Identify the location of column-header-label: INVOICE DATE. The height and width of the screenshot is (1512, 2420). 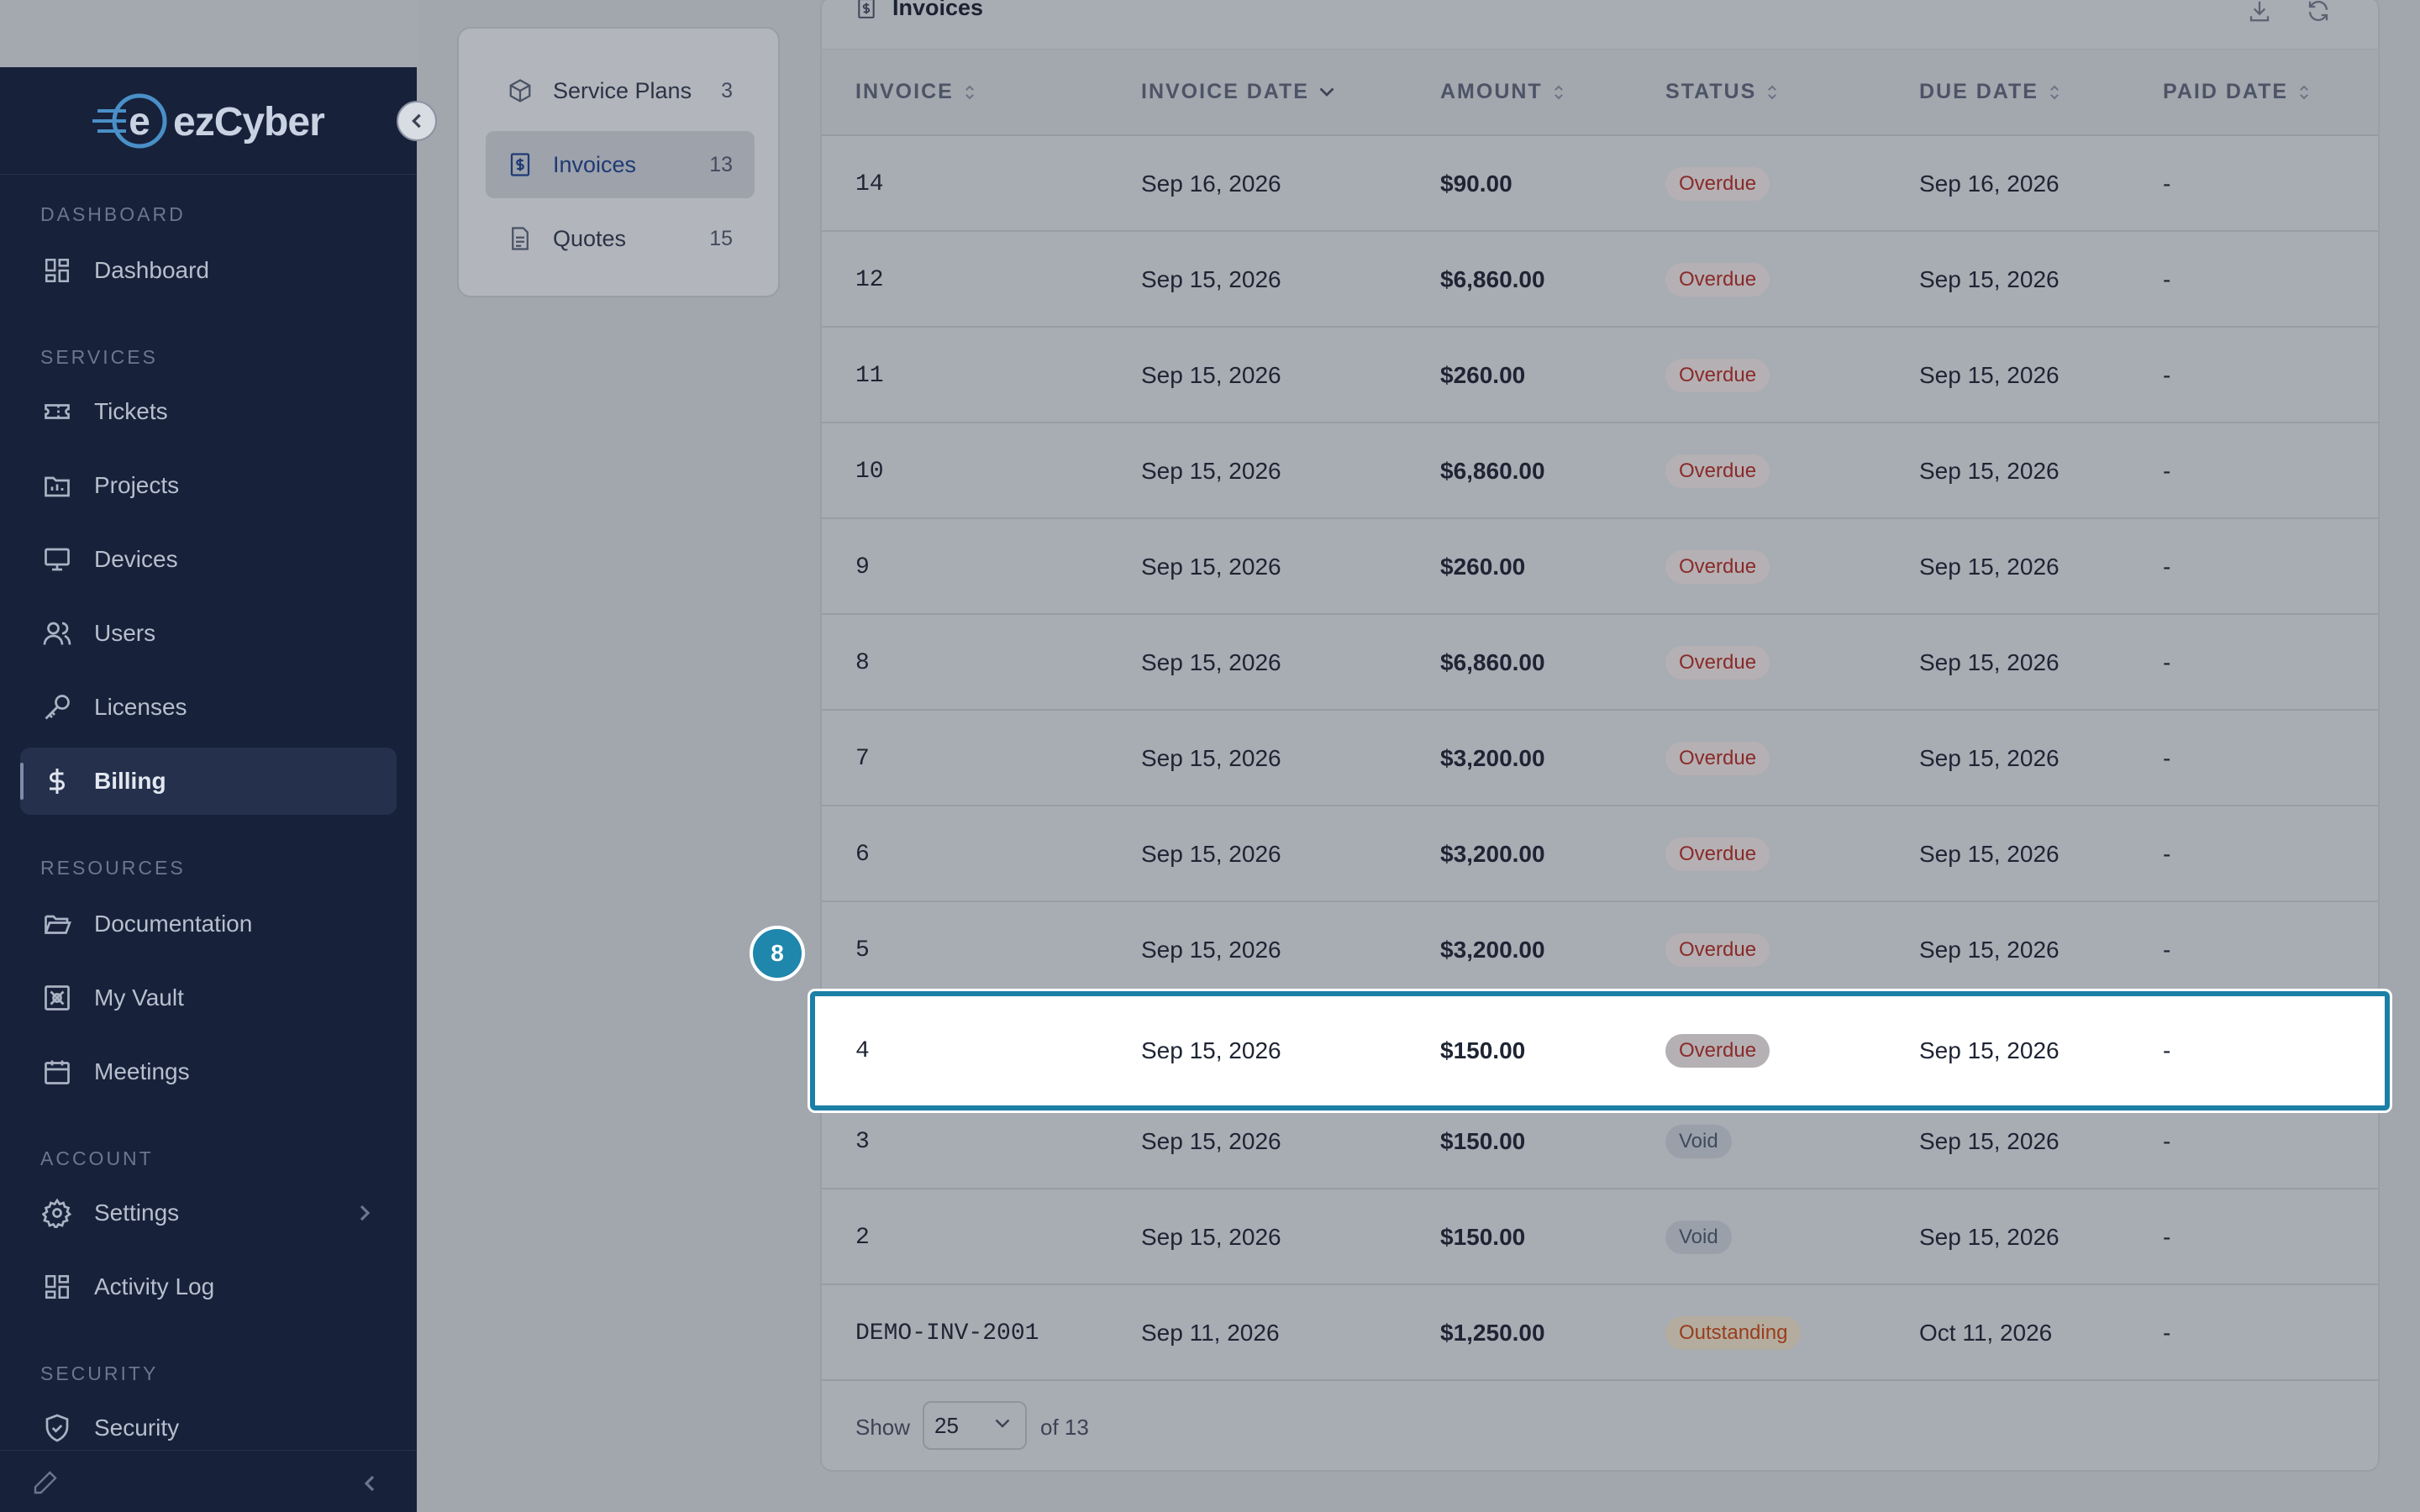
(1225, 91).